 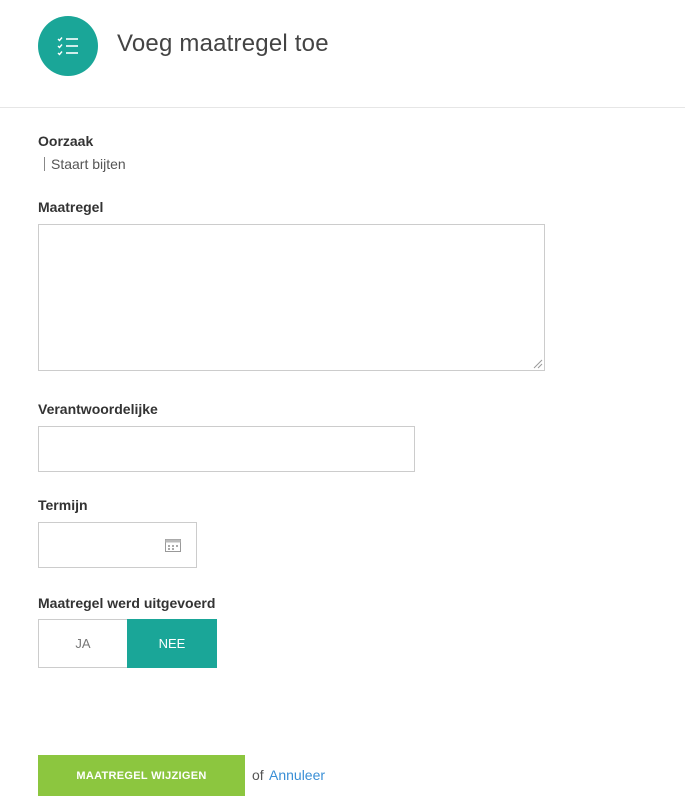 I want to click on cause-value-text: Staart bijten, so click(x=88, y=164).